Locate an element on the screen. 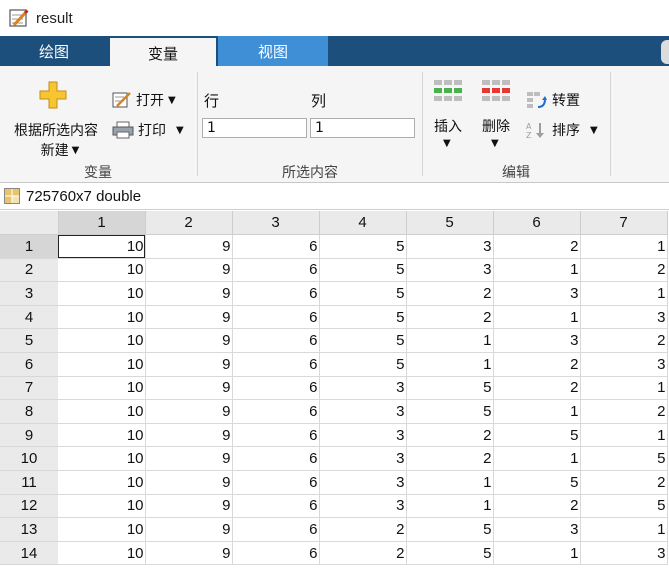 Image resolution: width=669 pixels, height=568 pixels. column-header: 6 is located at coordinates (537, 223).